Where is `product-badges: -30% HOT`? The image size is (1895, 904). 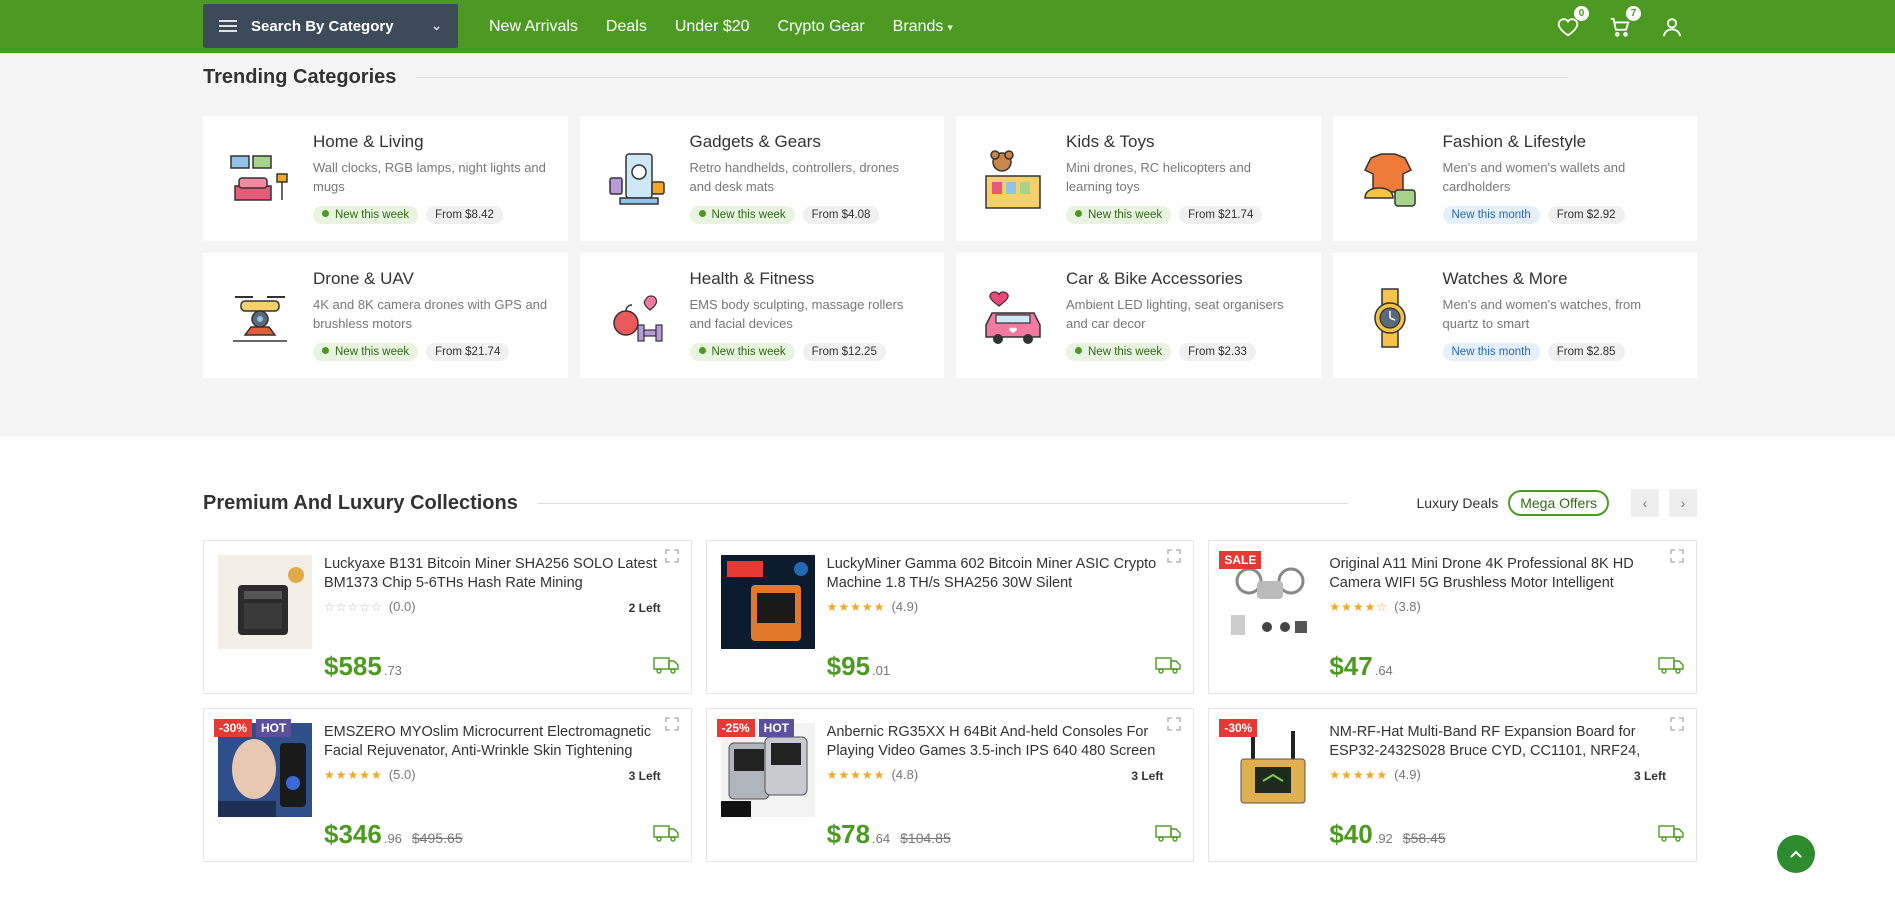
product-badges: -30% HOT is located at coordinates (253, 728).